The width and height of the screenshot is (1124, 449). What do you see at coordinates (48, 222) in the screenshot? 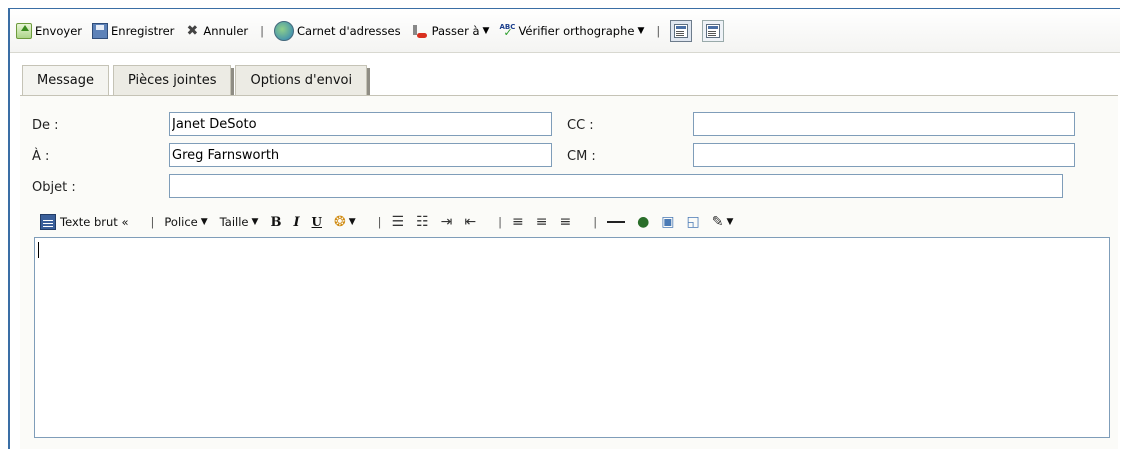
I see `plain-text-icon` at bounding box center [48, 222].